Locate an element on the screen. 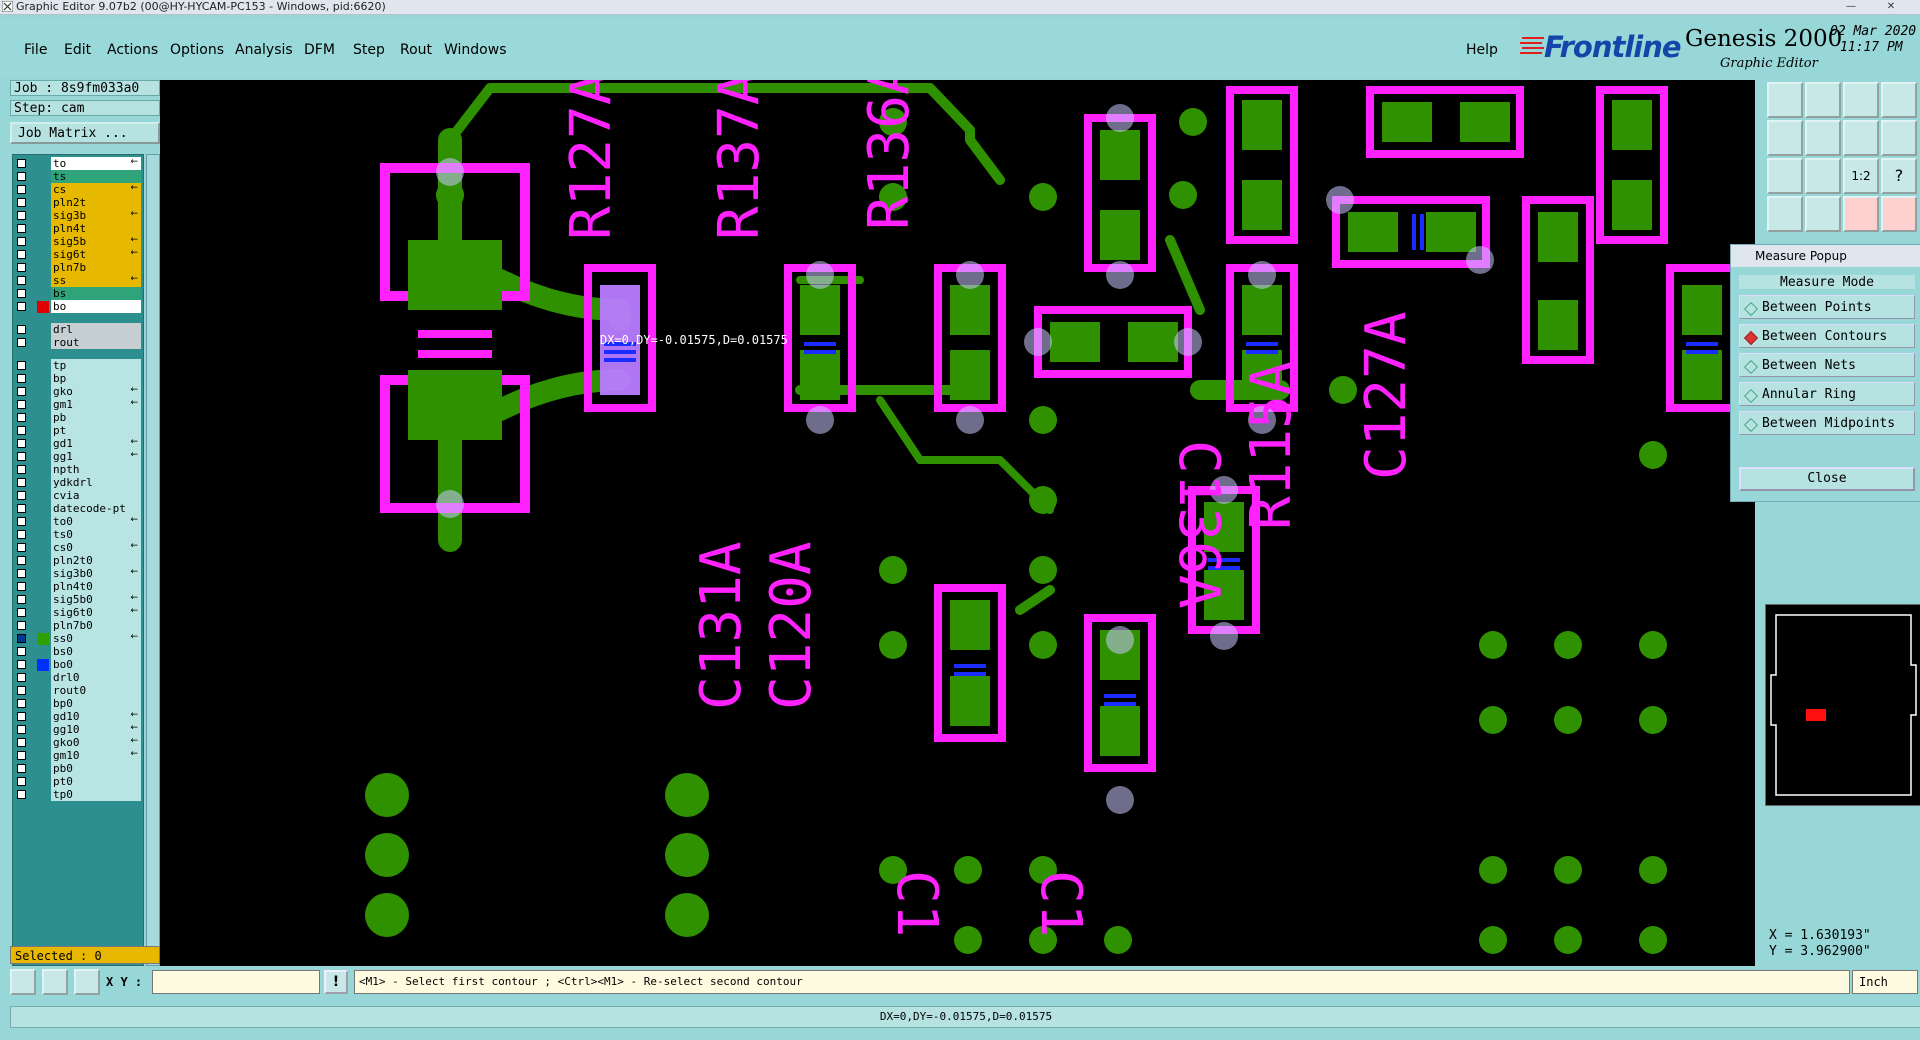  mode-between-nets: Between Nets is located at coordinates (1827, 365).